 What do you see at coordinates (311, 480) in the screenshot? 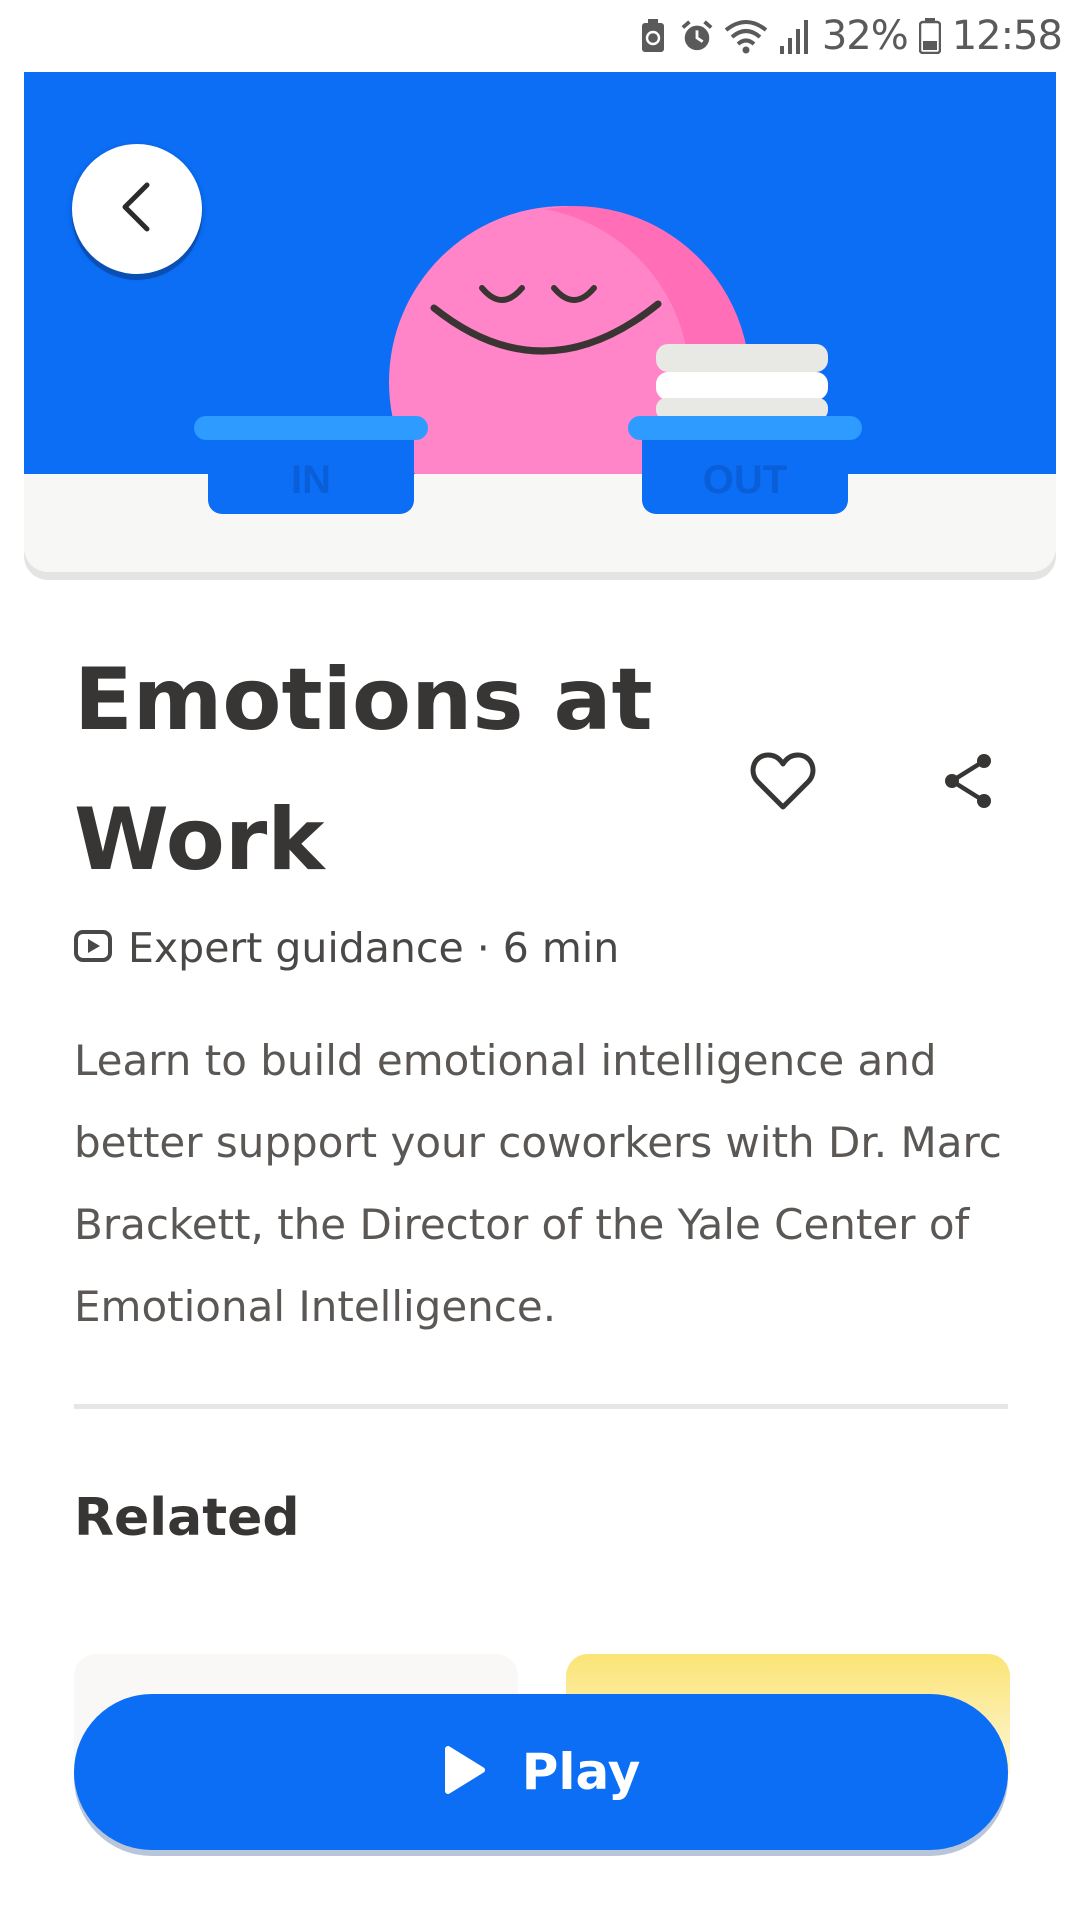
I see `tray-in-label: IN` at bounding box center [311, 480].